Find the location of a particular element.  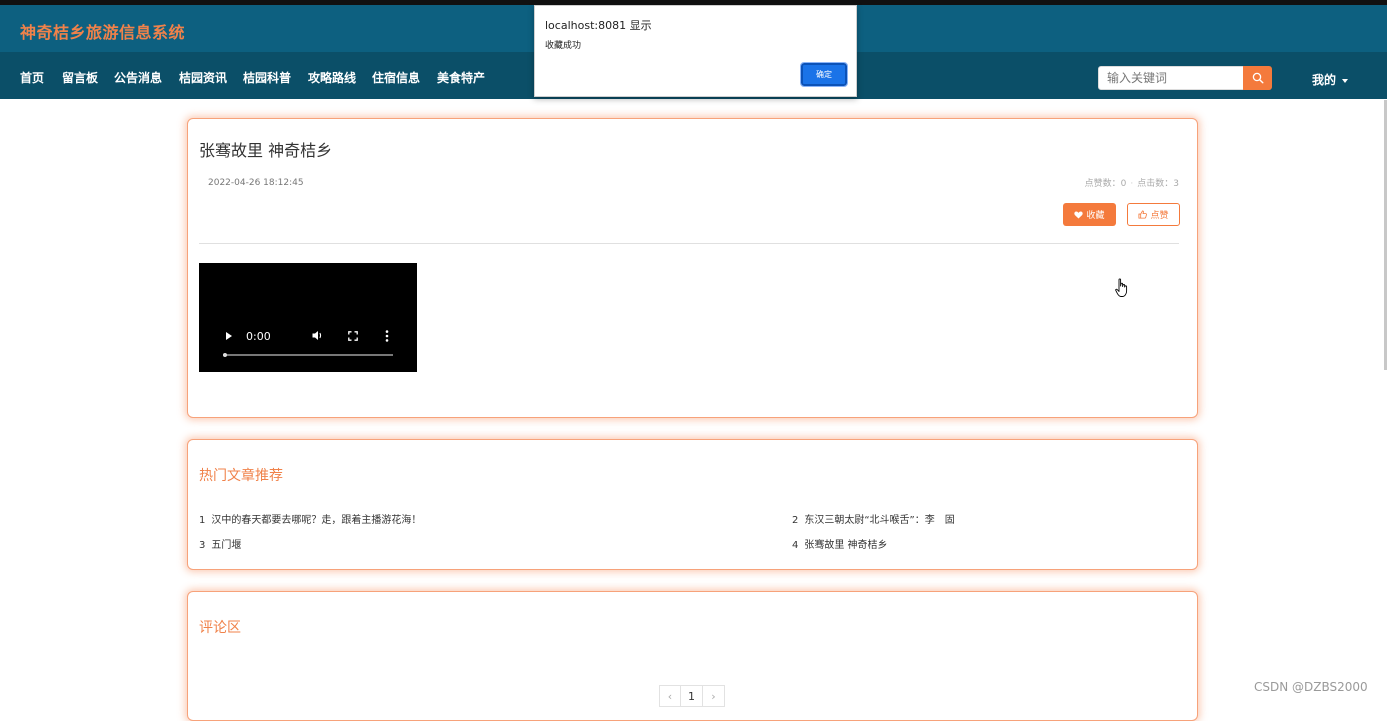

hot-articles-title: 热门文章推荐 is located at coordinates (241, 476).